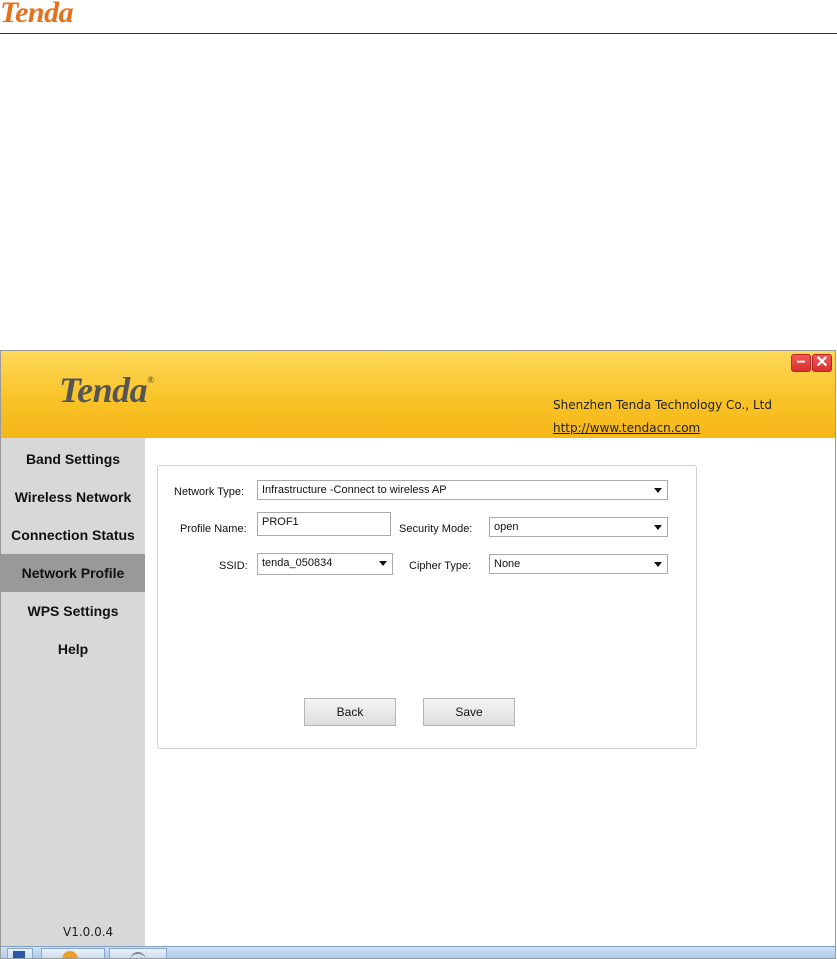 This screenshot has width=837, height=959. What do you see at coordinates (73, 611) in the screenshot?
I see `sidebar-item-wps-settings: WPS Settings` at bounding box center [73, 611].